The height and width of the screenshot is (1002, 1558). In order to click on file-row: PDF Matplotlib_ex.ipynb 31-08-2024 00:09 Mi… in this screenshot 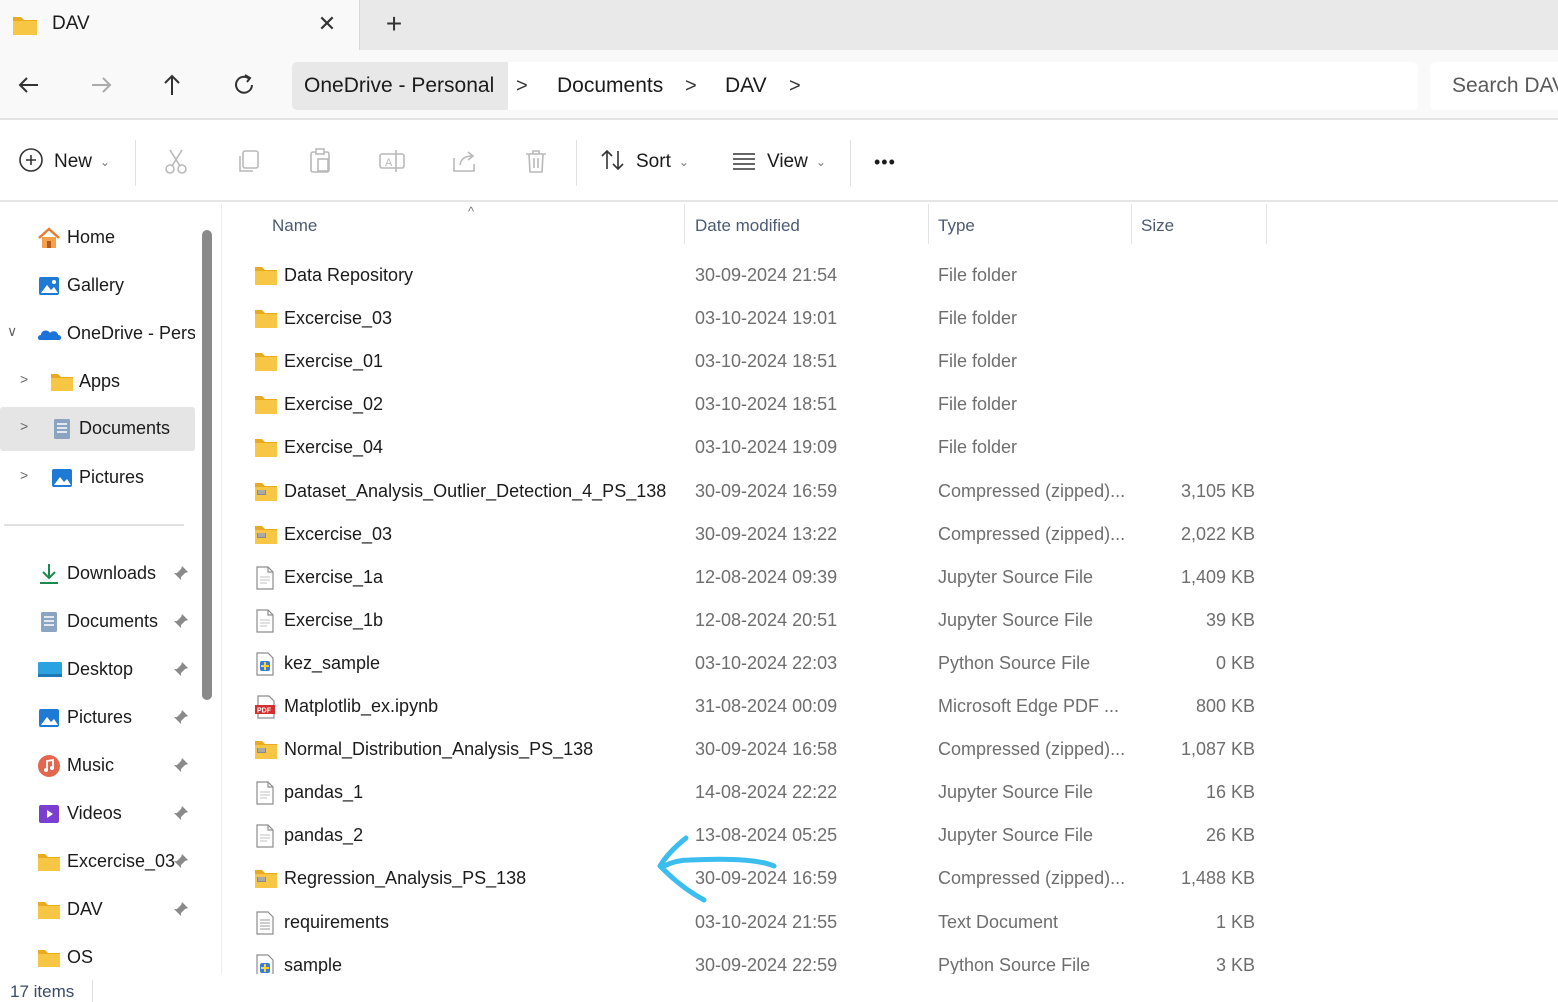, I will do `click(890, 706)`.